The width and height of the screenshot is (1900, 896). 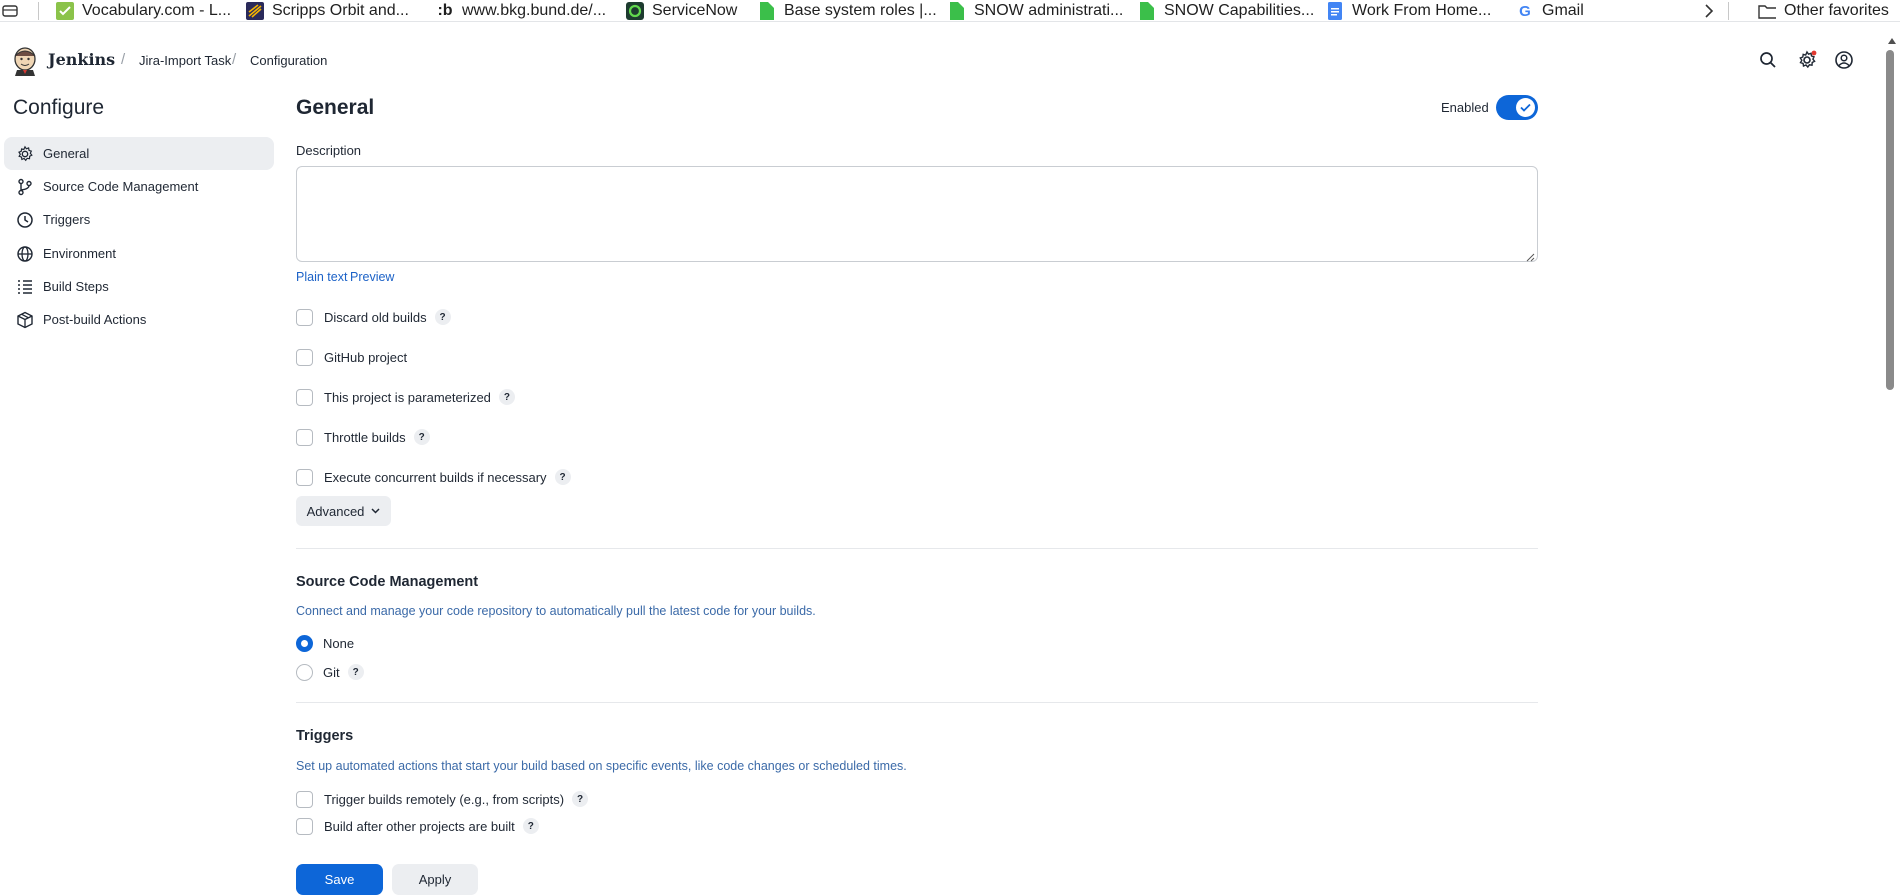 I want to click on list-icon, so click(x=25, y=287).